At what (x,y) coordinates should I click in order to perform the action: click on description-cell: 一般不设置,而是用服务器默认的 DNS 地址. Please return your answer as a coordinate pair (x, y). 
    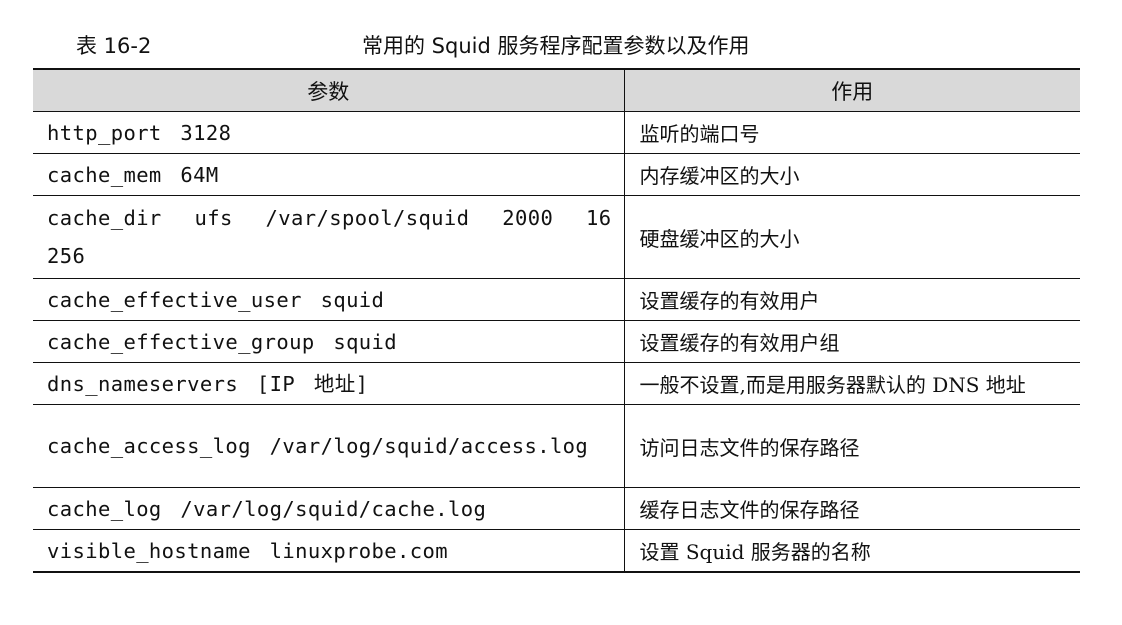
    Looking at the image, I should click on (852, 383).